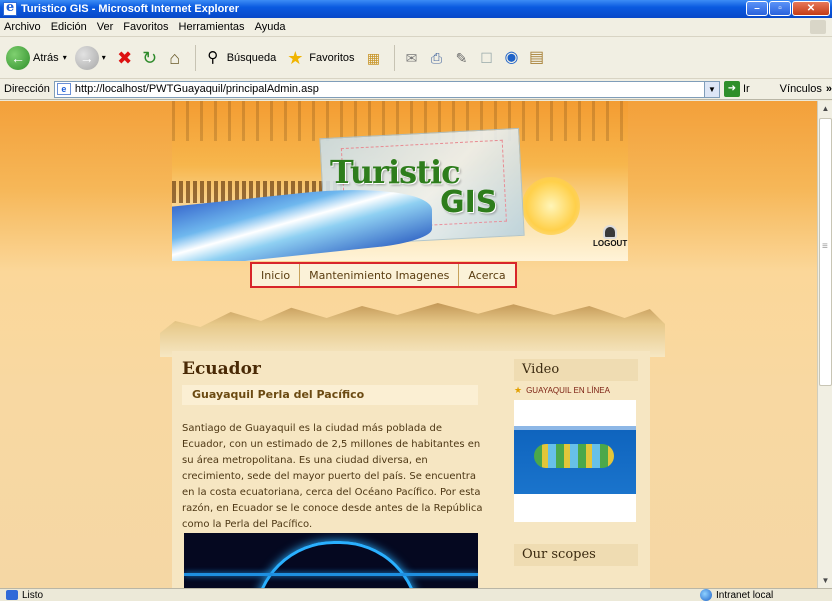  I want to click on scroll-down-icon: ▼, so click(825, 580).